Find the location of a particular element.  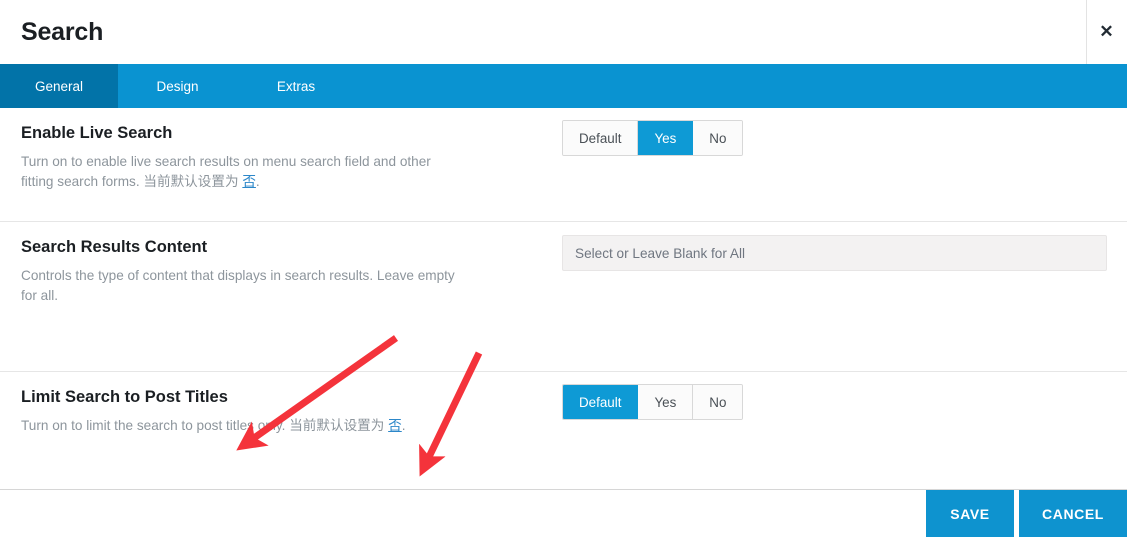

modal-footer: SAVE CANCEL is located at coordinates (563, 513).